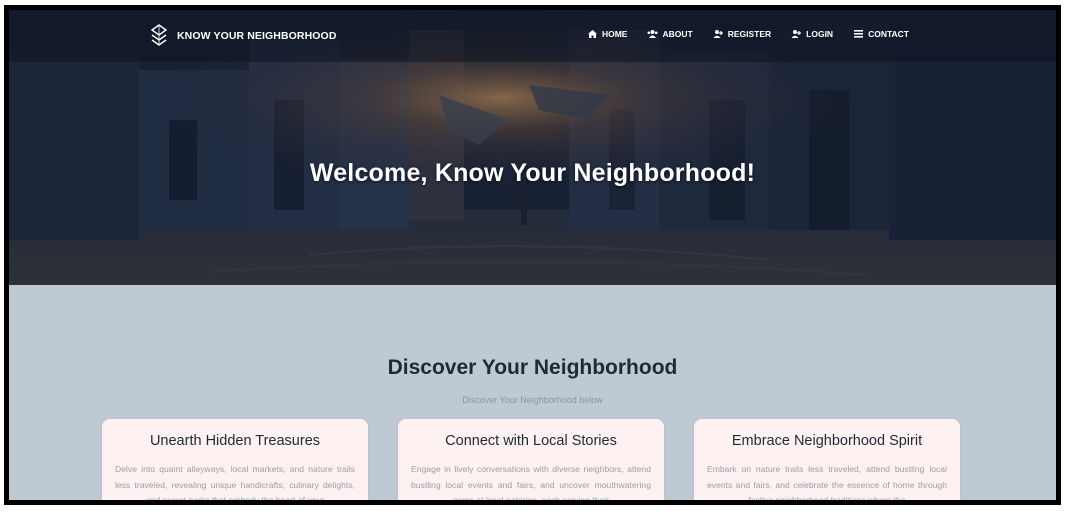 Image resolution: width=1069 pixels, height=515 pixels. I want to click on card-title: Connect with Local Stories, so click(531, 441).